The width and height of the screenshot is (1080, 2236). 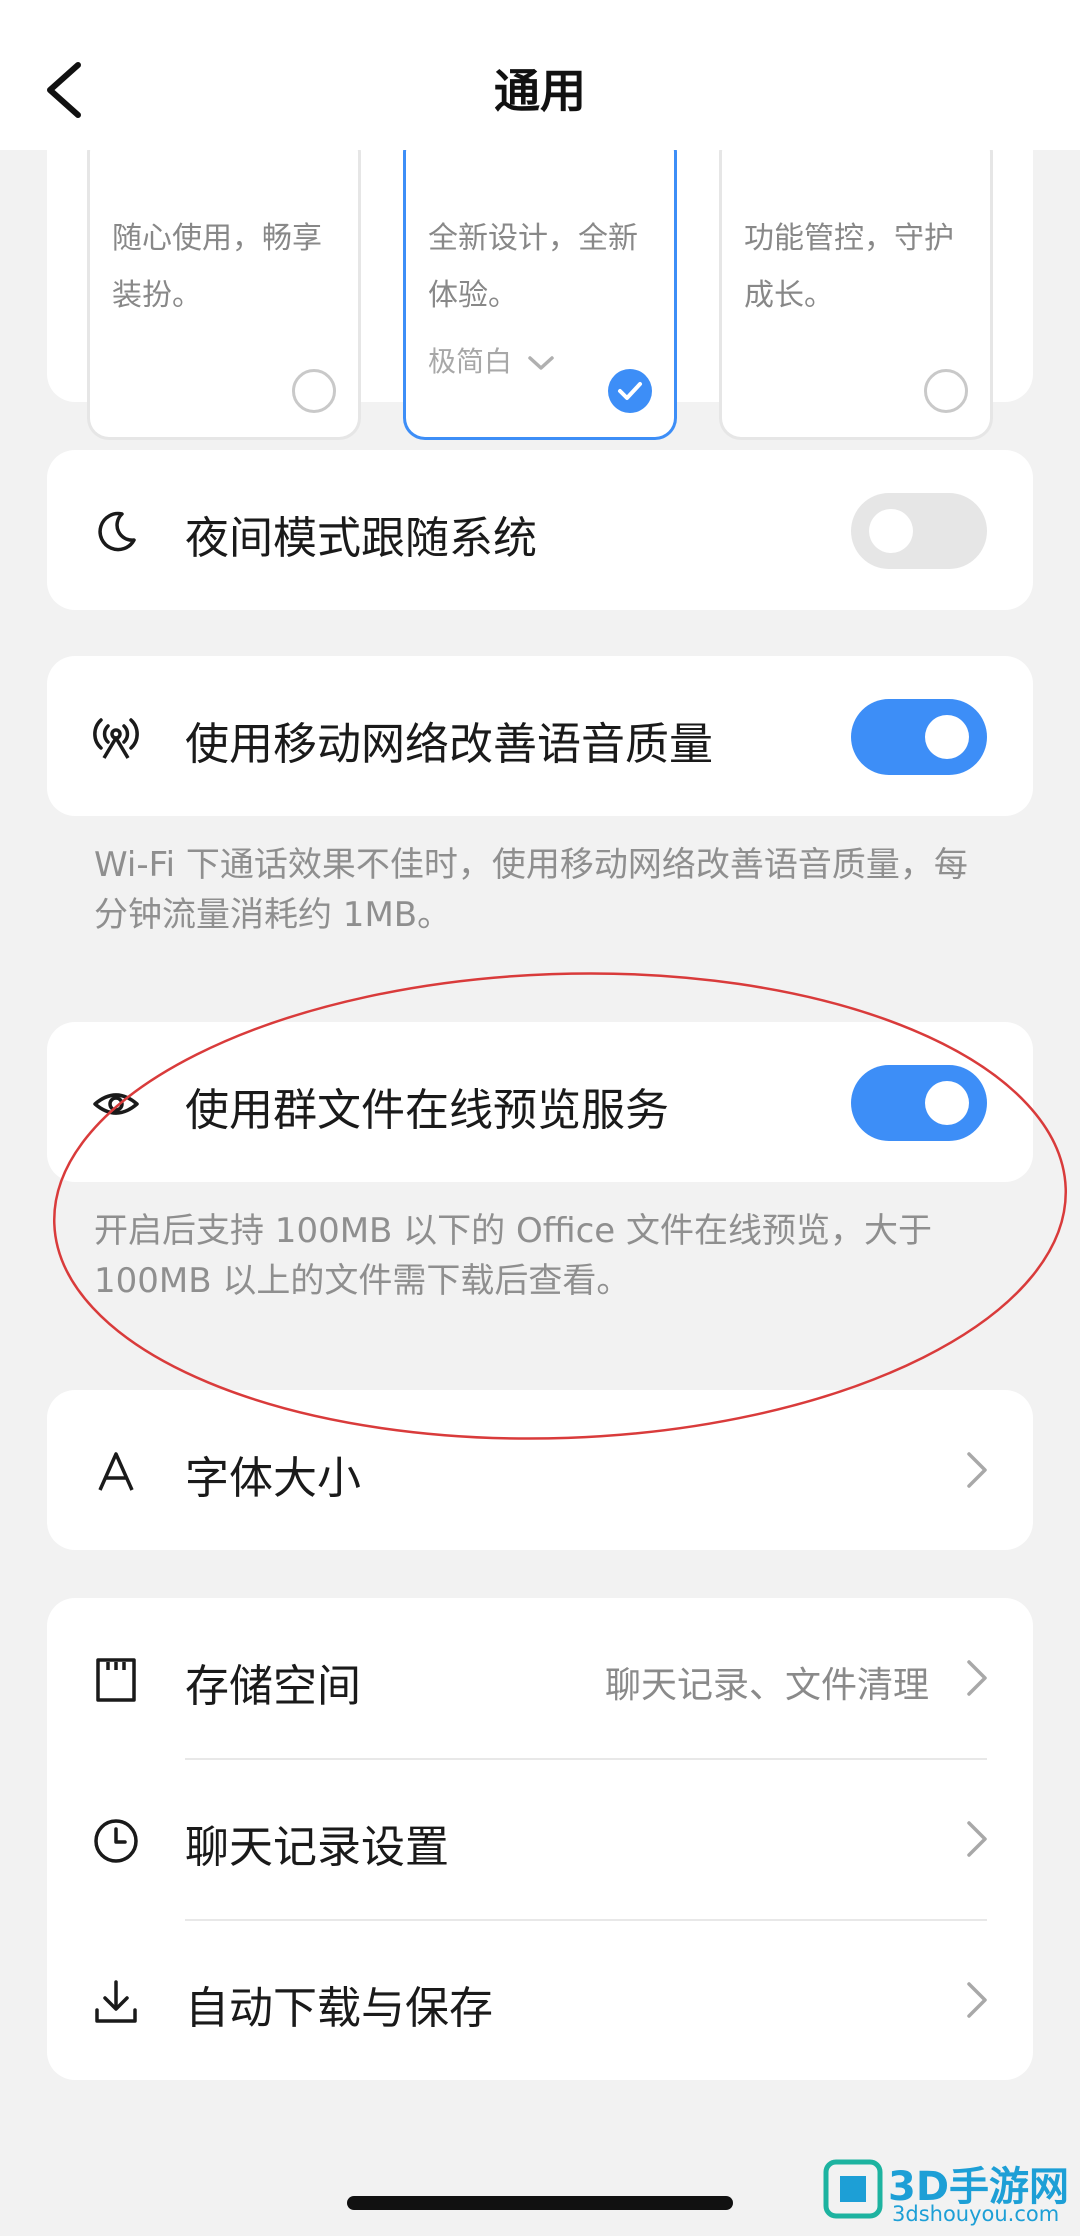 I want to click on watermark-url: 3dshouyou.com, so click(x=976, y=2214).